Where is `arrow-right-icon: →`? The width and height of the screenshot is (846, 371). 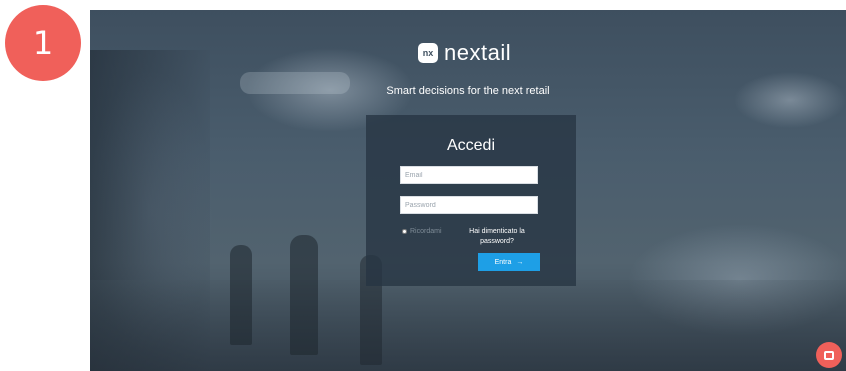 arrow-right-icon: → is located at coordinates (520, 262).